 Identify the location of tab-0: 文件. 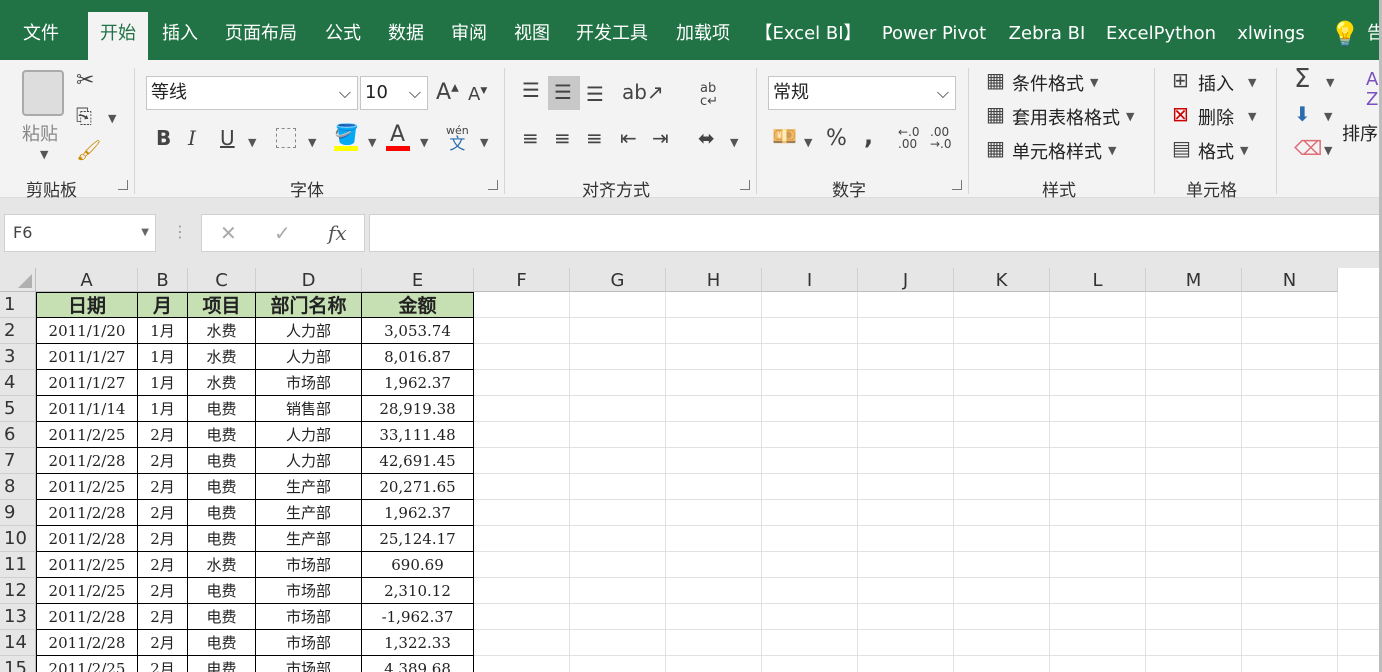
(41, 36).